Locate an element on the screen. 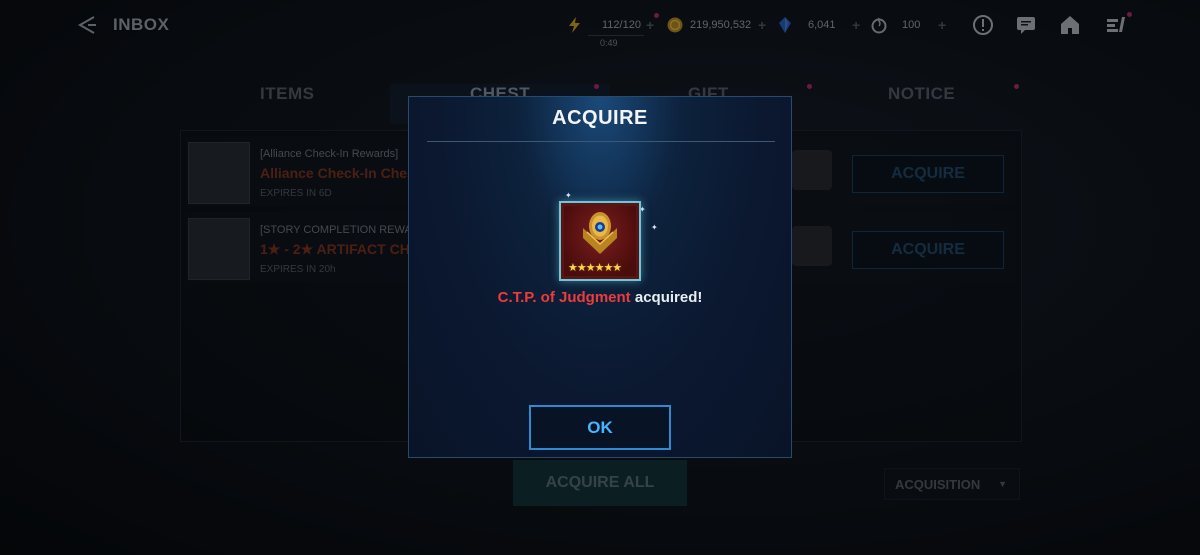  item-background: ★★★★★★ is located at coordinates (600, 241).